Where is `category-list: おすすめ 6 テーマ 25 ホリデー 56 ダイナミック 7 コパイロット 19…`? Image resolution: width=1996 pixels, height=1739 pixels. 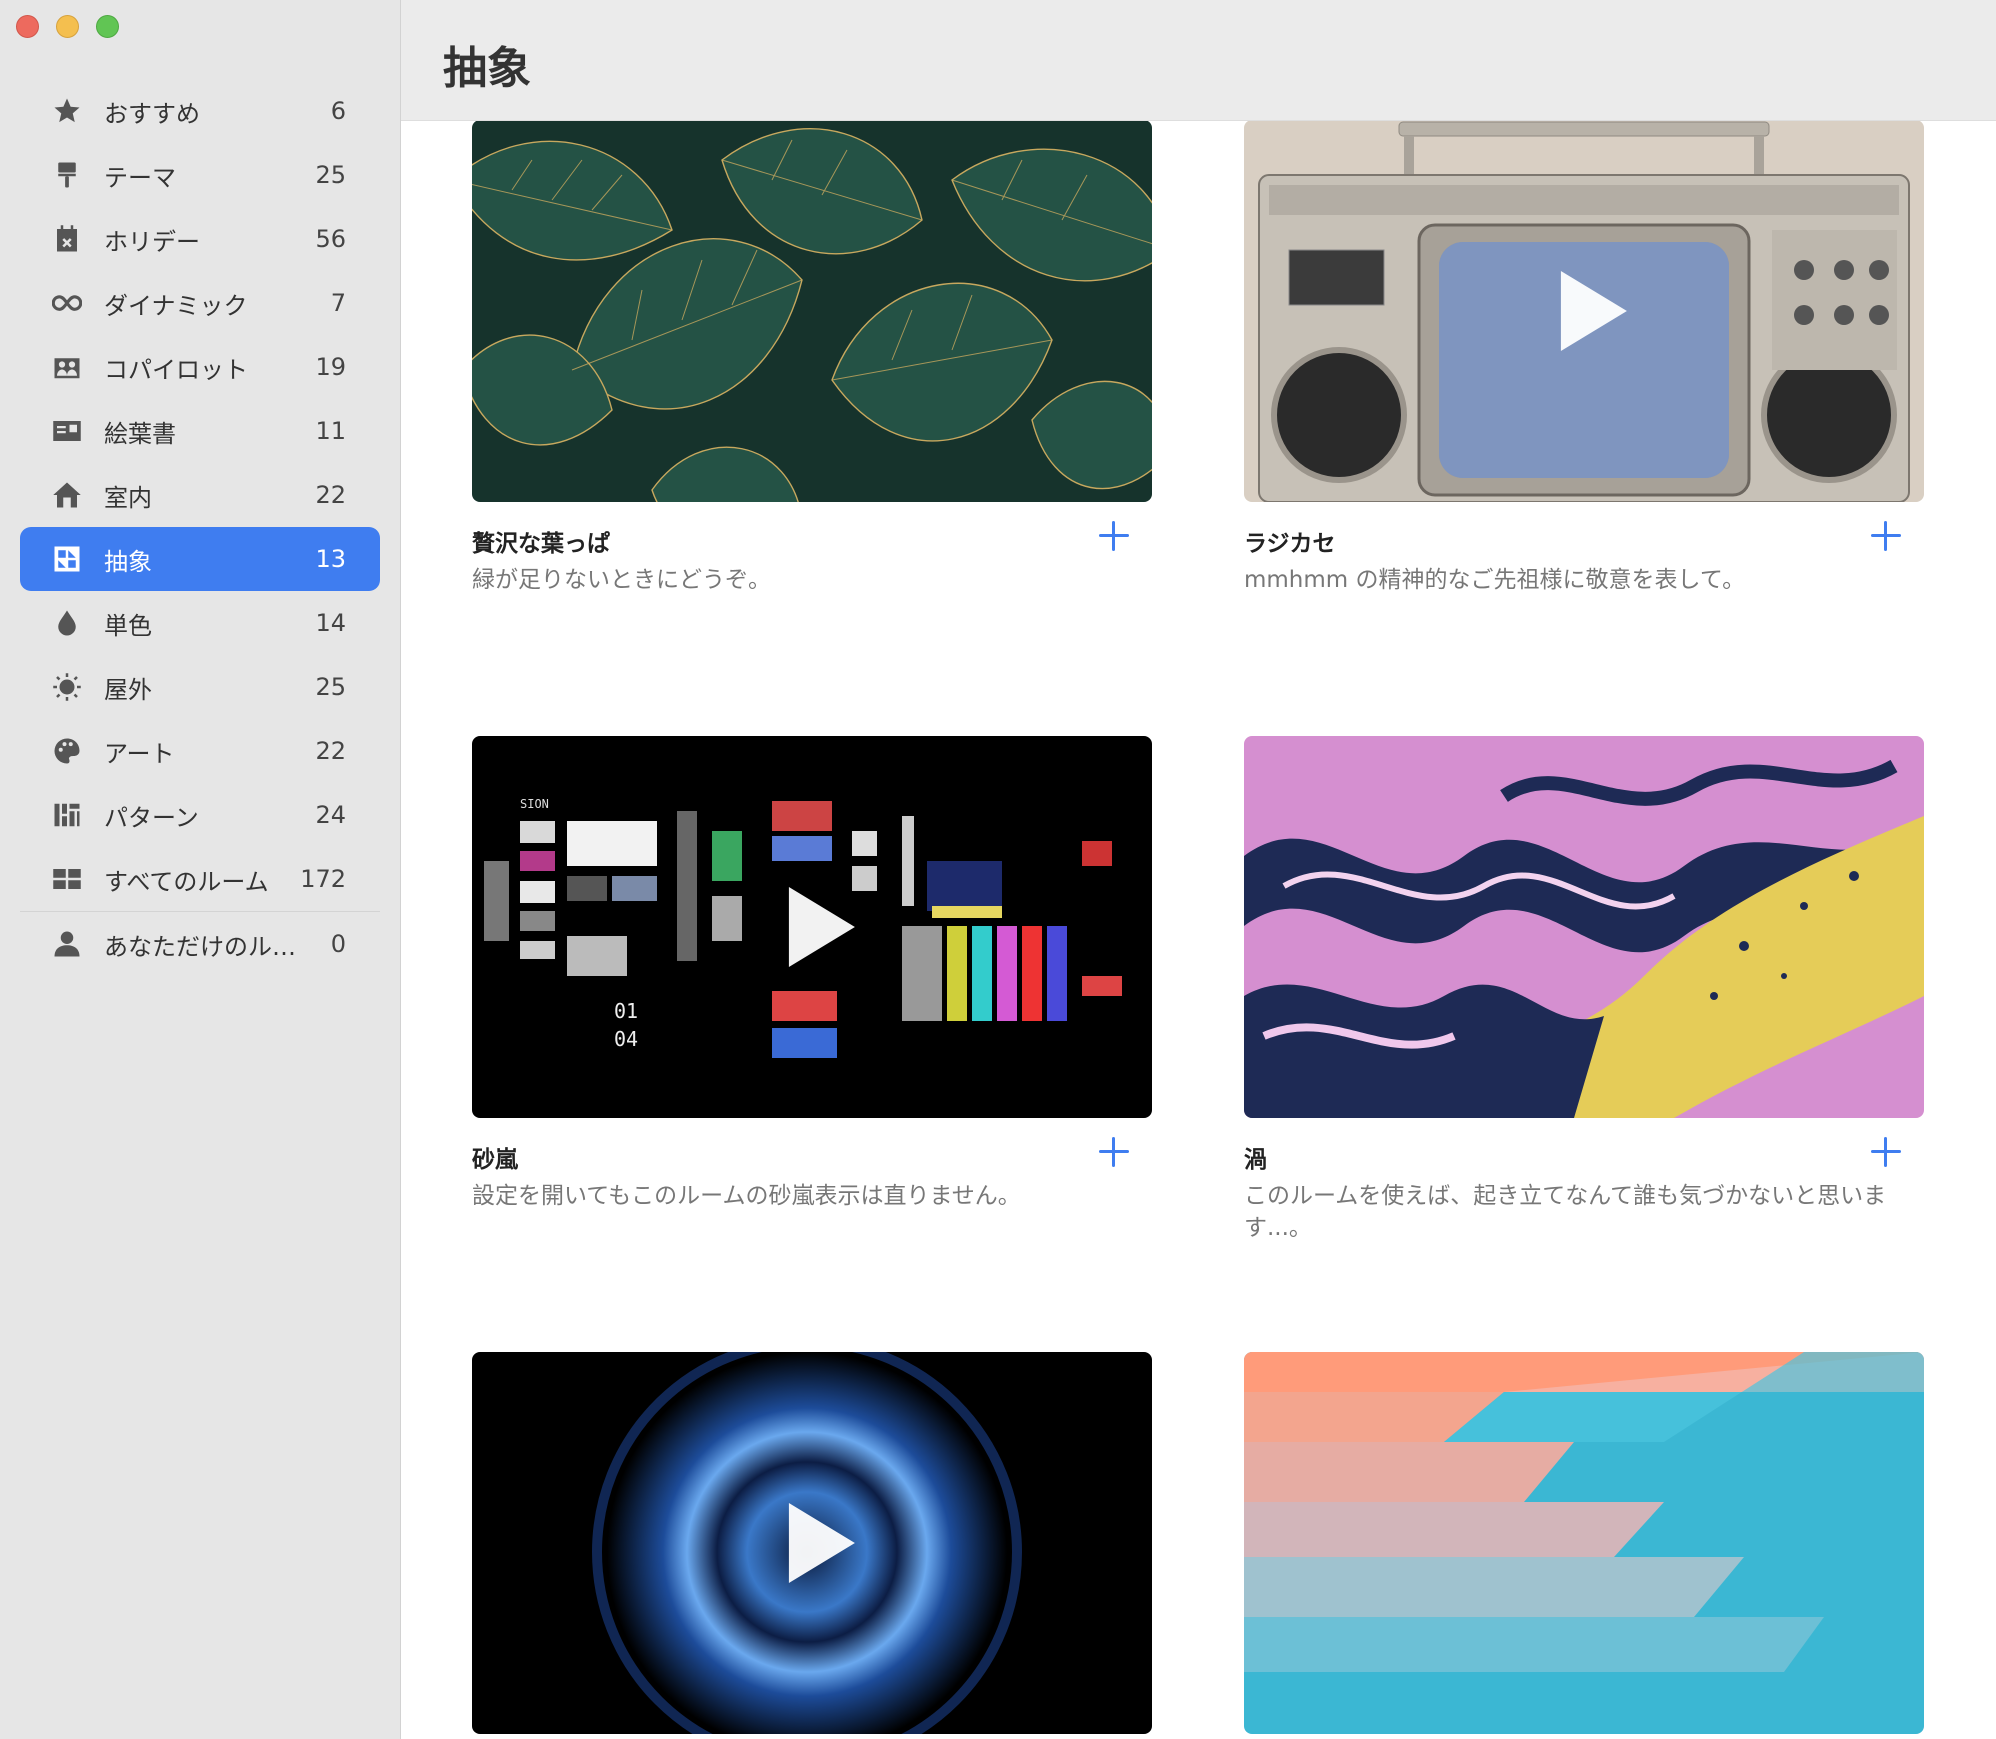 category-list: おすすめ 6 テーマ 25 ホリデー 56 ダイナミック 7 コパイロット 19… is located at coordinates (200, 527).